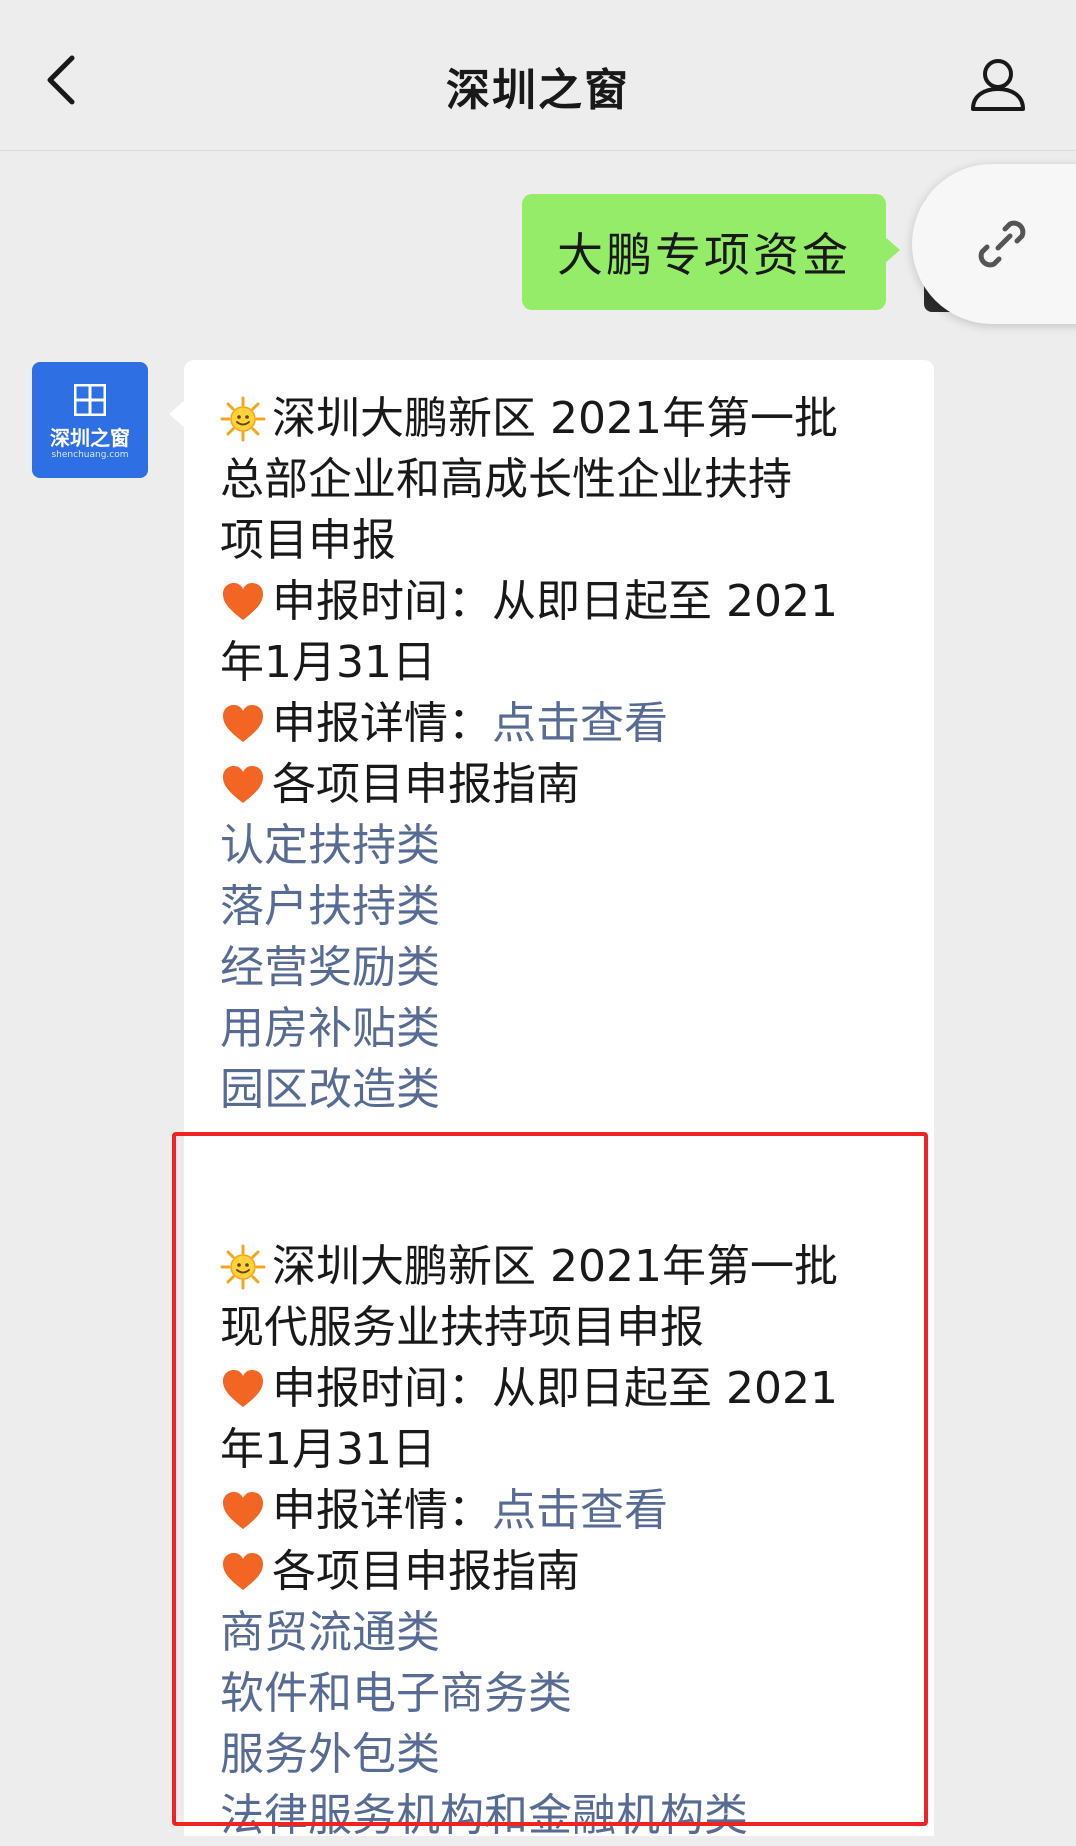  I want to click on section1-detail-link: 点击查看, so click(580, 723).